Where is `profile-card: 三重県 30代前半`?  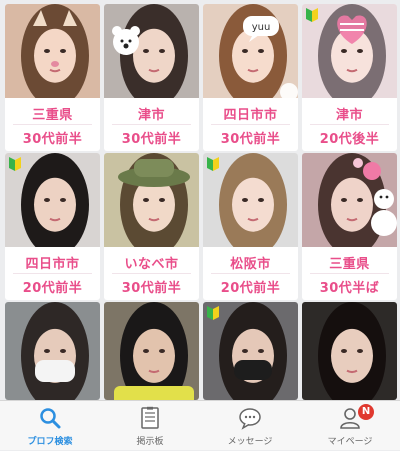 profile-card: 三重県 30代前半 is located at coordinates (52, 77).